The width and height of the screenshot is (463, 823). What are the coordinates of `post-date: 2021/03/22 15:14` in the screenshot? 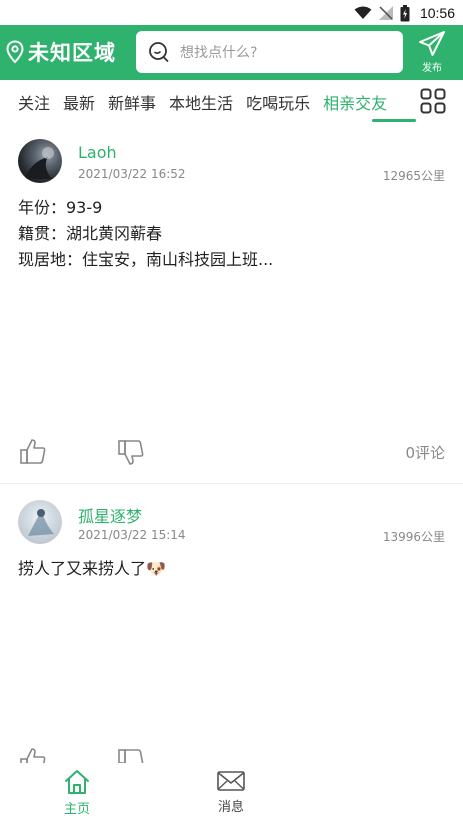 It's located at (132, 535).